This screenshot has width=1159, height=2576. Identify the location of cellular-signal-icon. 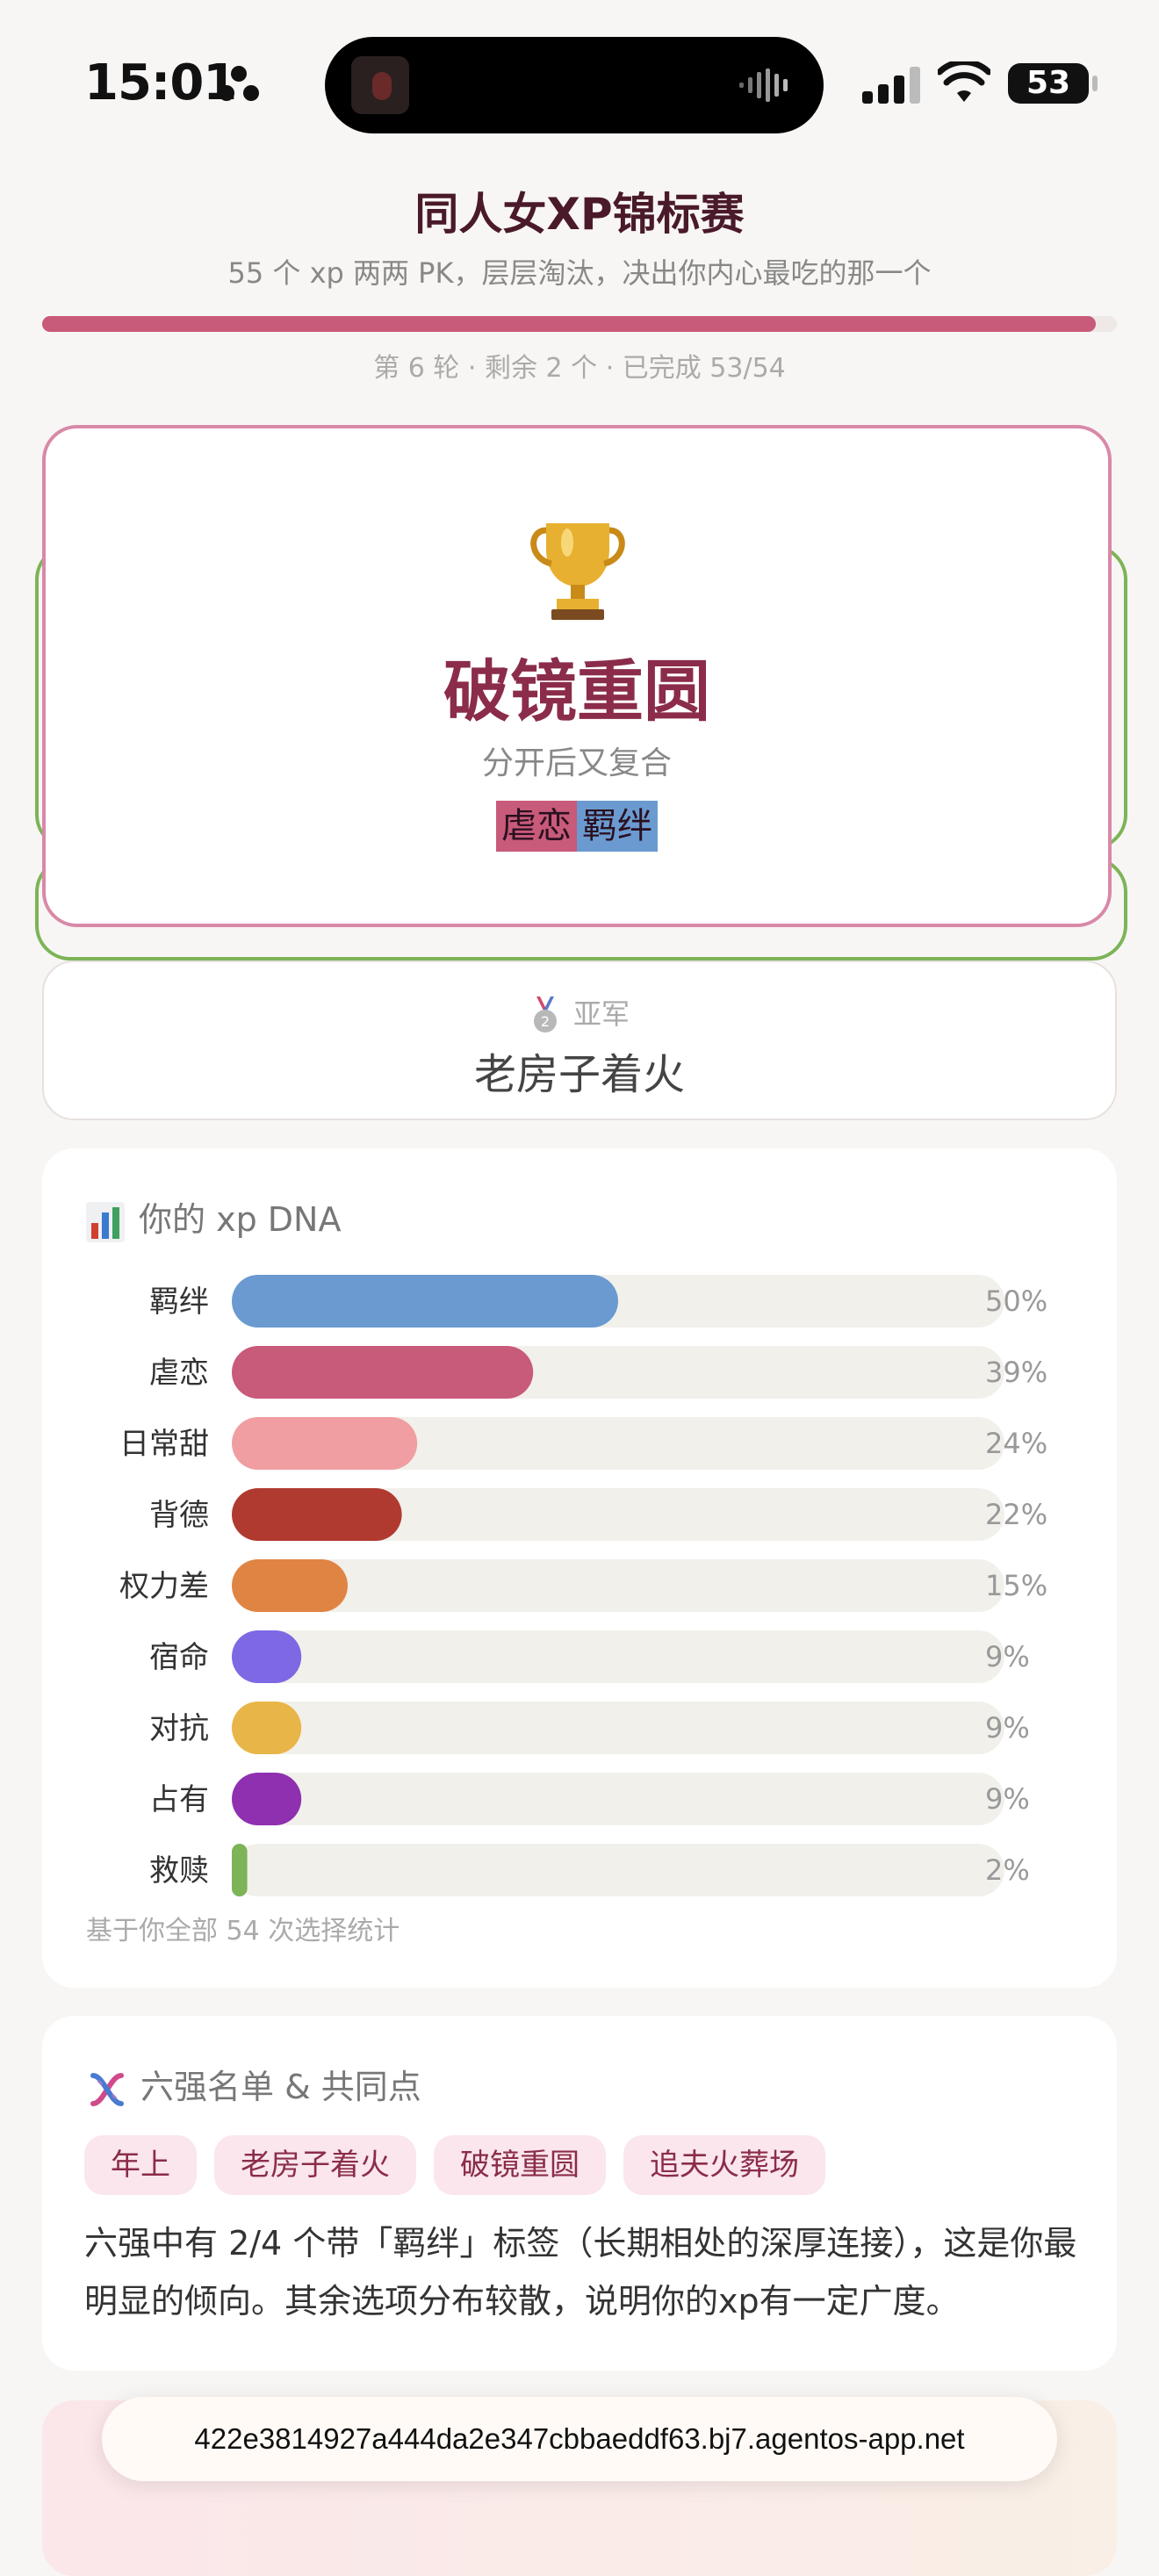
(891, 85).